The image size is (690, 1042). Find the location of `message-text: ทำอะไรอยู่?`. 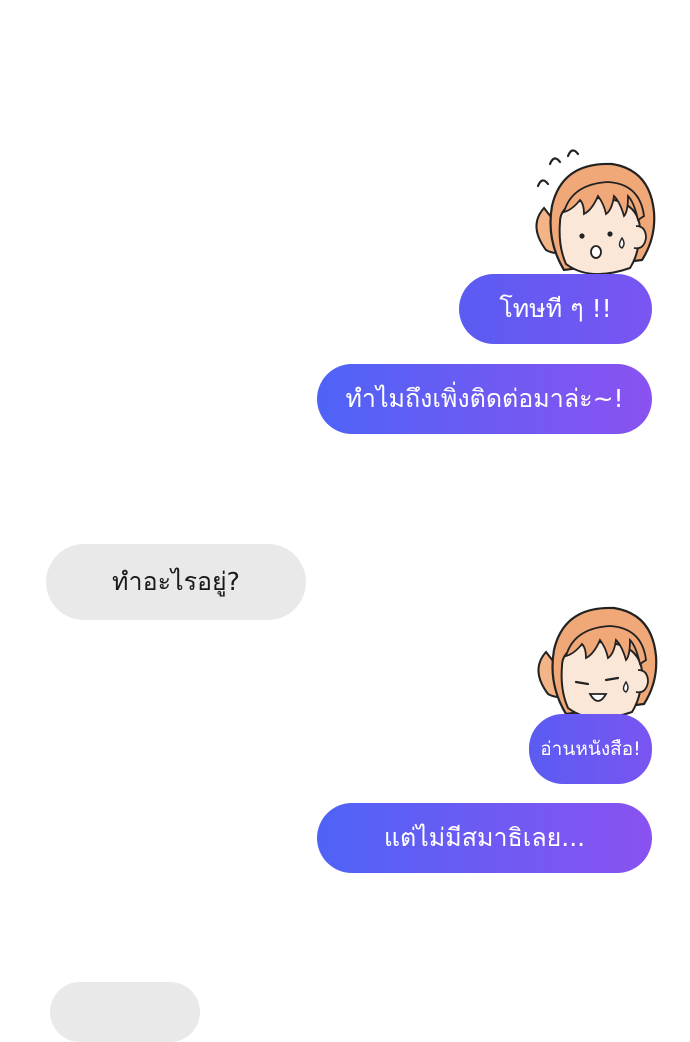

message-text: ทำอะไรอยู่? is located at coordinates (176, 581).